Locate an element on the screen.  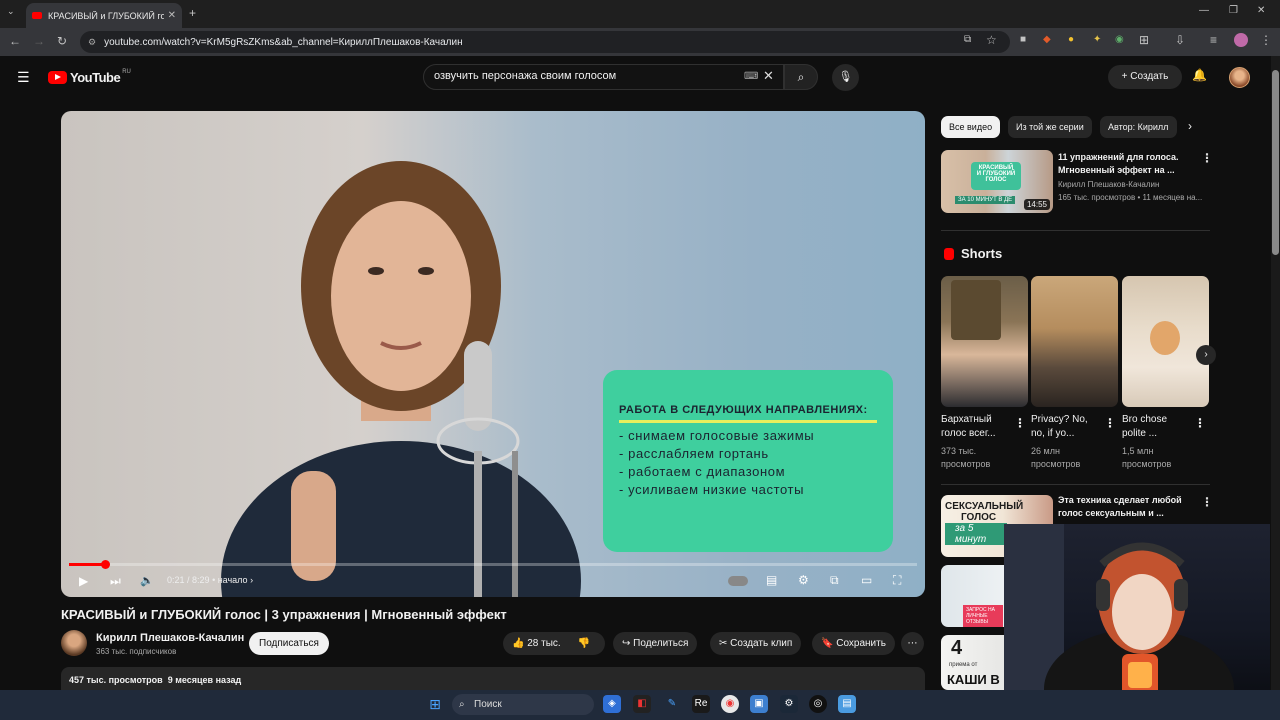
keyboard-icon: ⌨ is located at coordinates (751, 76).